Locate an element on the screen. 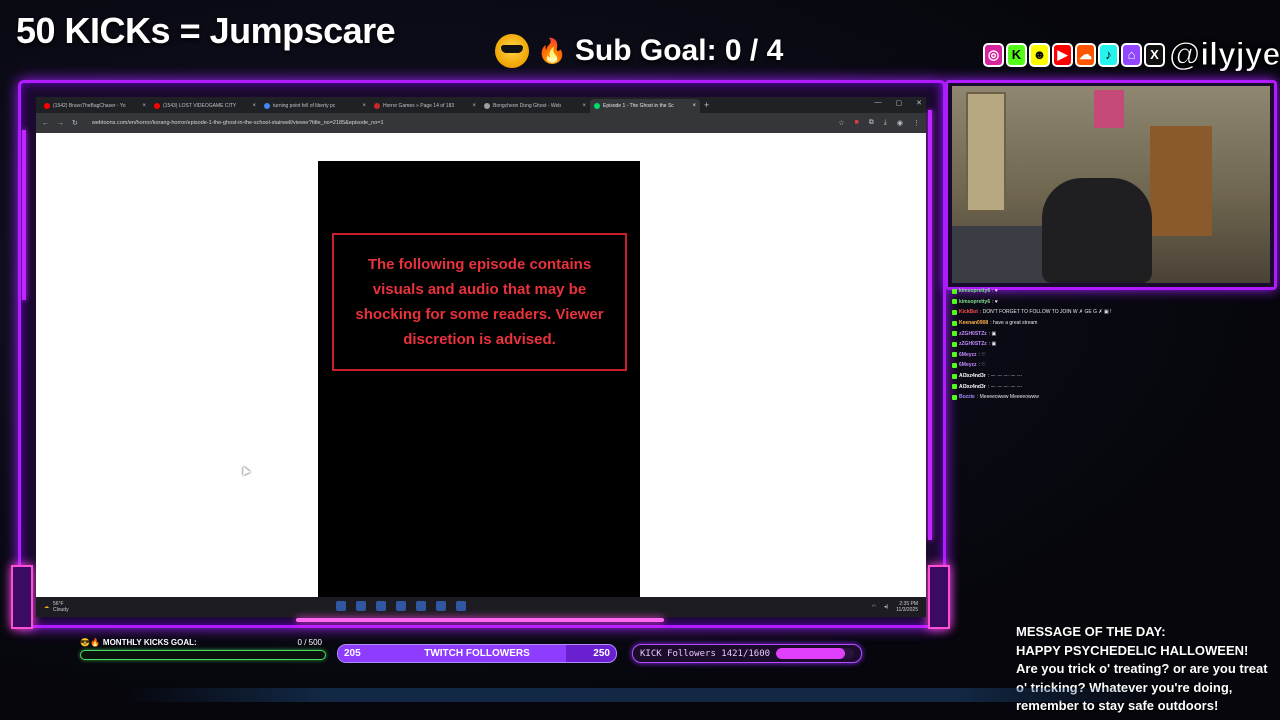 This screenshot has width=1280, height=720. extension-icons: ☆ ■ ⧉ ⤓ ◉ ⋮ is located at coordinates (879, 123).